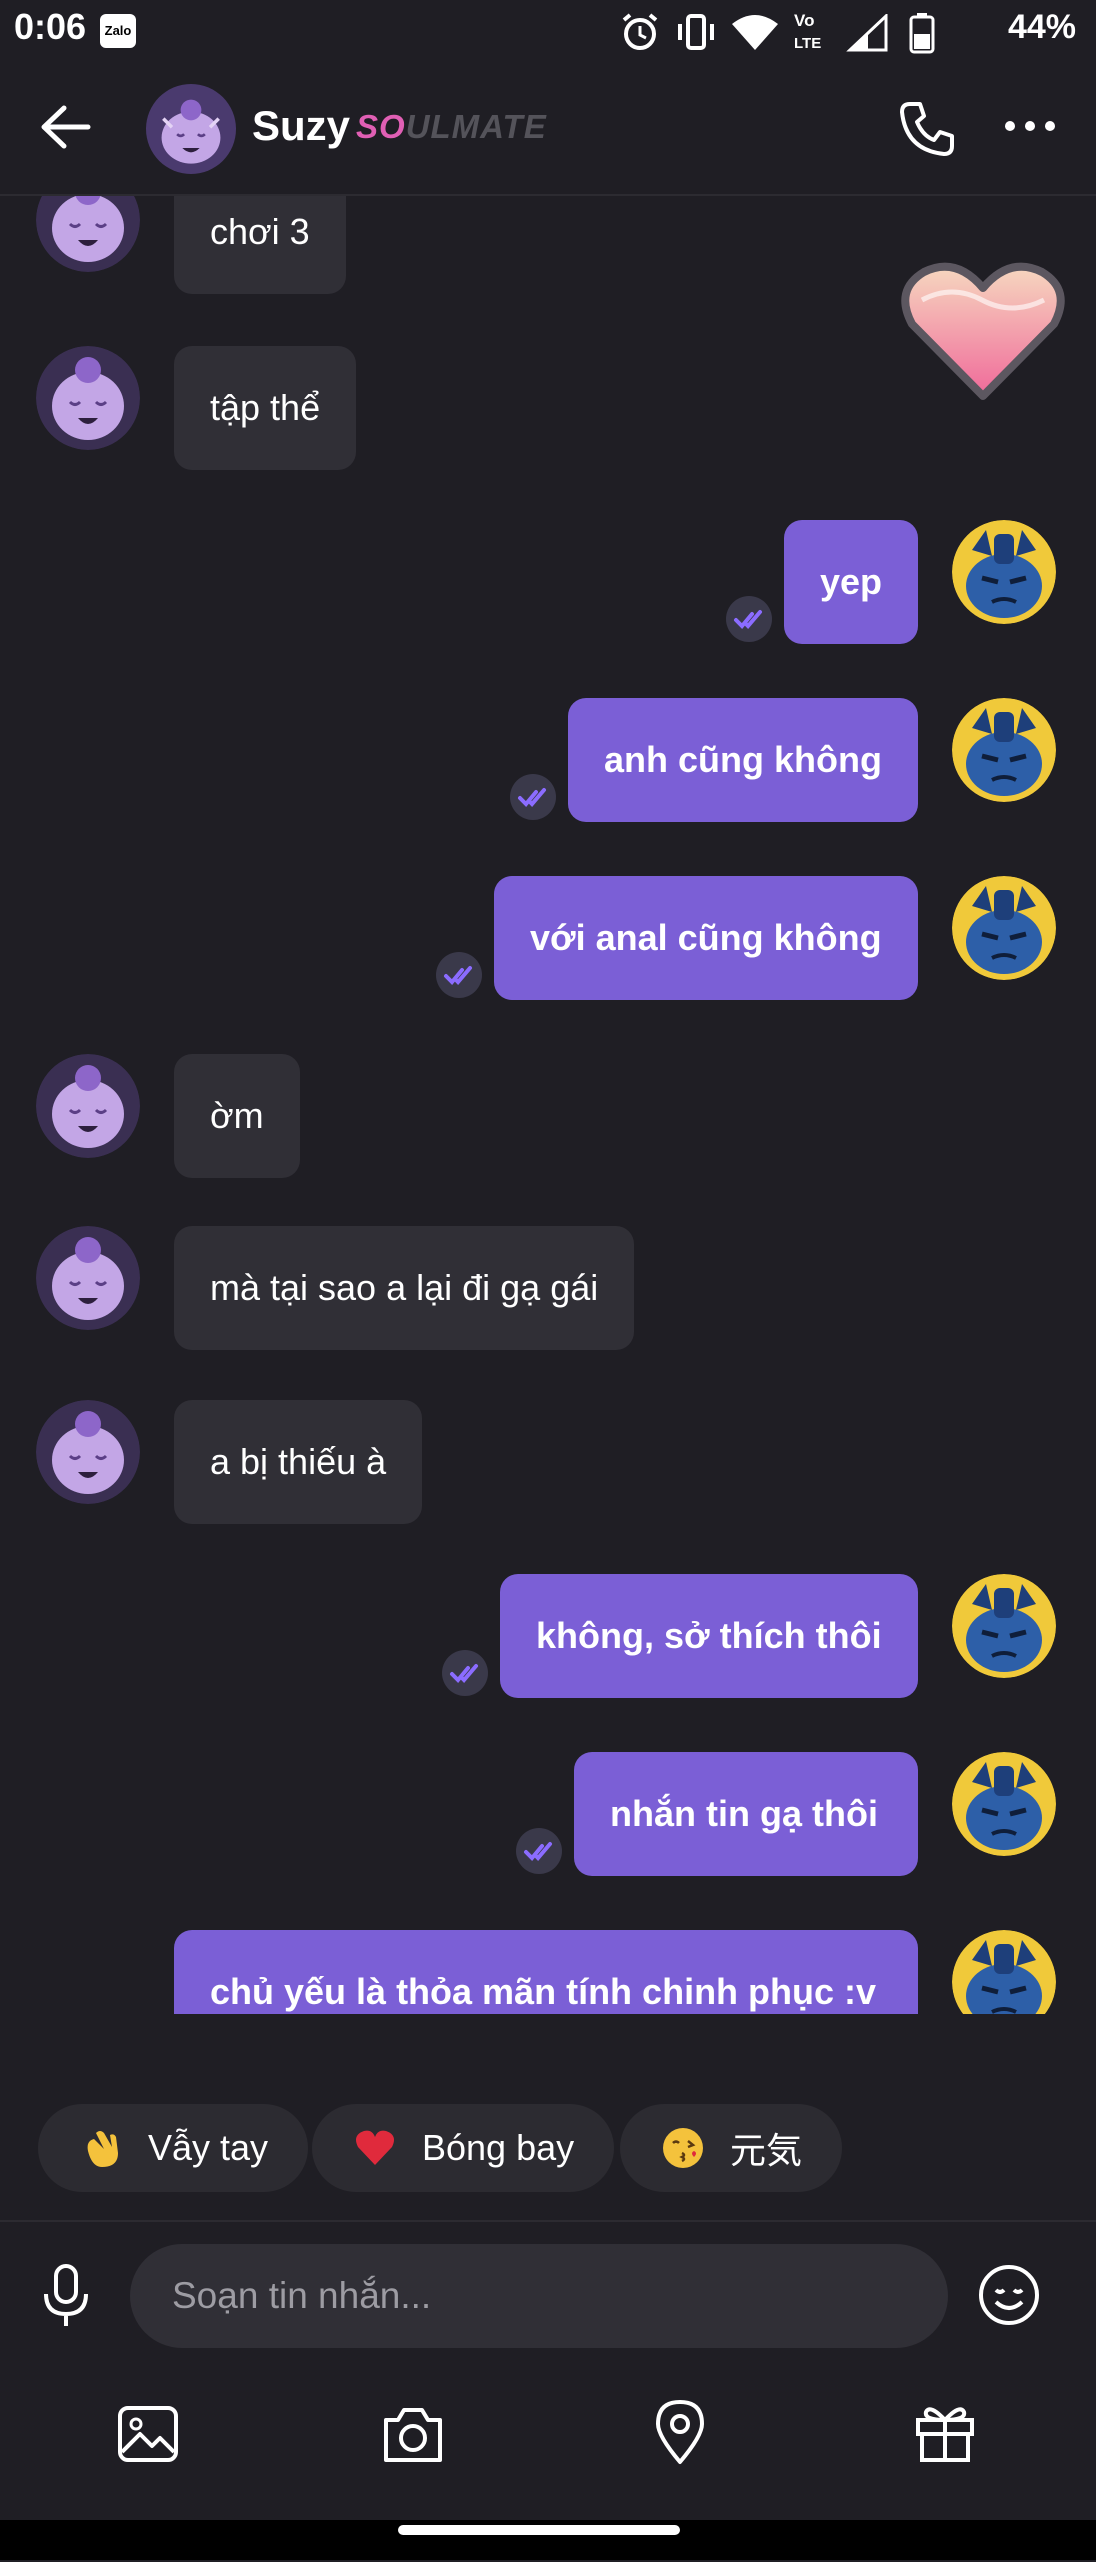 The image size is (1096, 2562). Describe the element at coordinates (208, 2147) in the screenshot. I see `chip-label: Vẫy tay` at that location.